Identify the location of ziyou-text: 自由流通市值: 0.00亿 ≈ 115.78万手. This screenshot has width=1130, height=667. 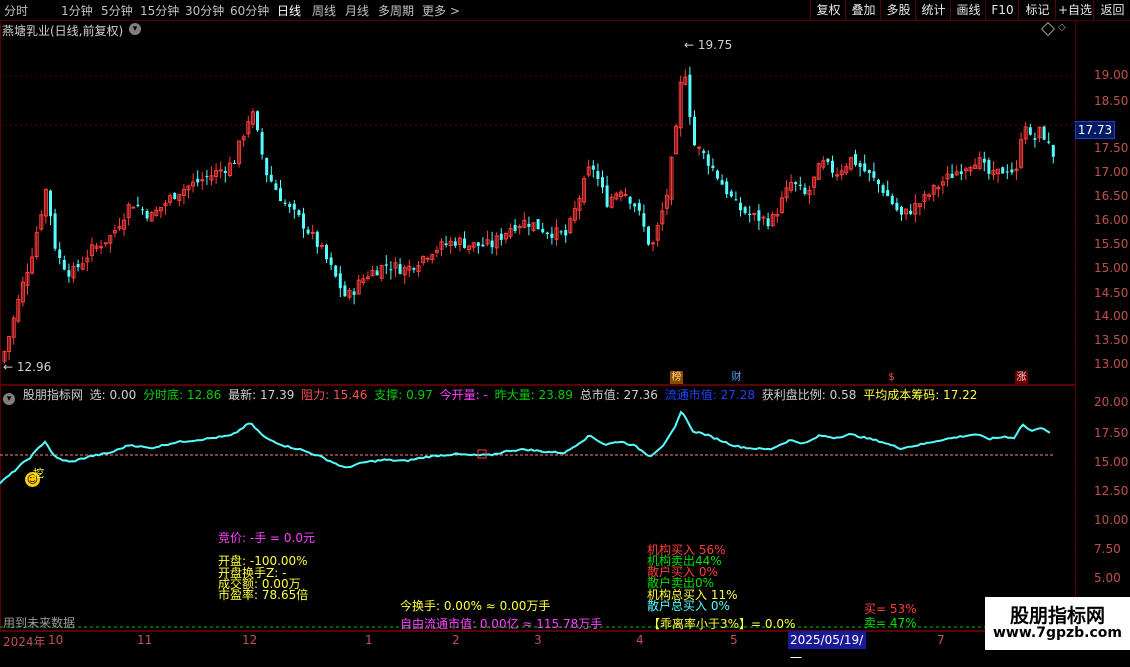
(501, 624).